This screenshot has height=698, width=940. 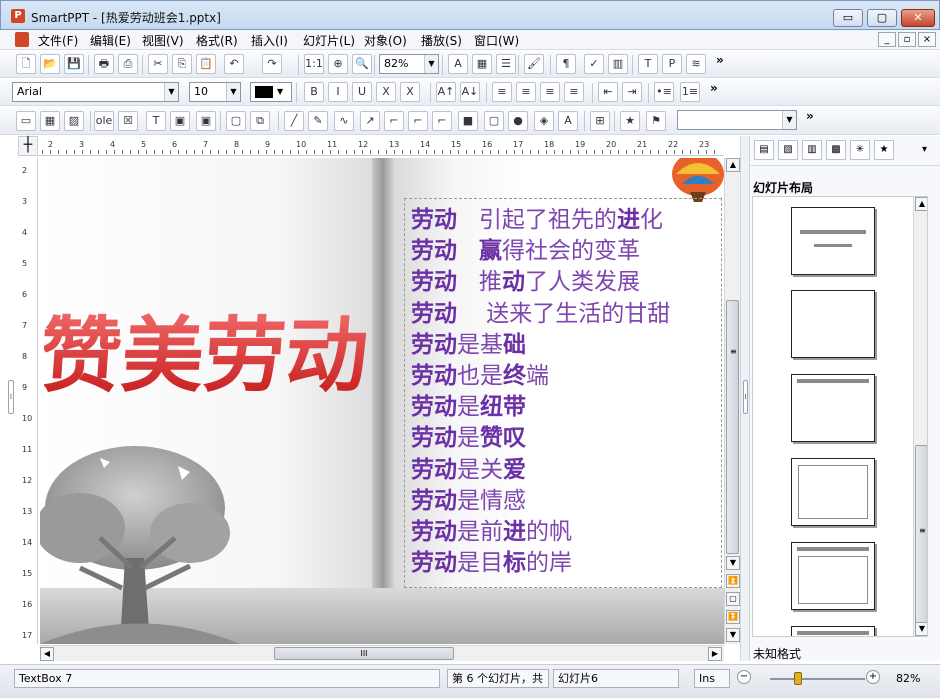 What do you see at coordinates (544, 121) in the screenshot?
I see `shape-icon: ◈` at bounding box center [544, 121].